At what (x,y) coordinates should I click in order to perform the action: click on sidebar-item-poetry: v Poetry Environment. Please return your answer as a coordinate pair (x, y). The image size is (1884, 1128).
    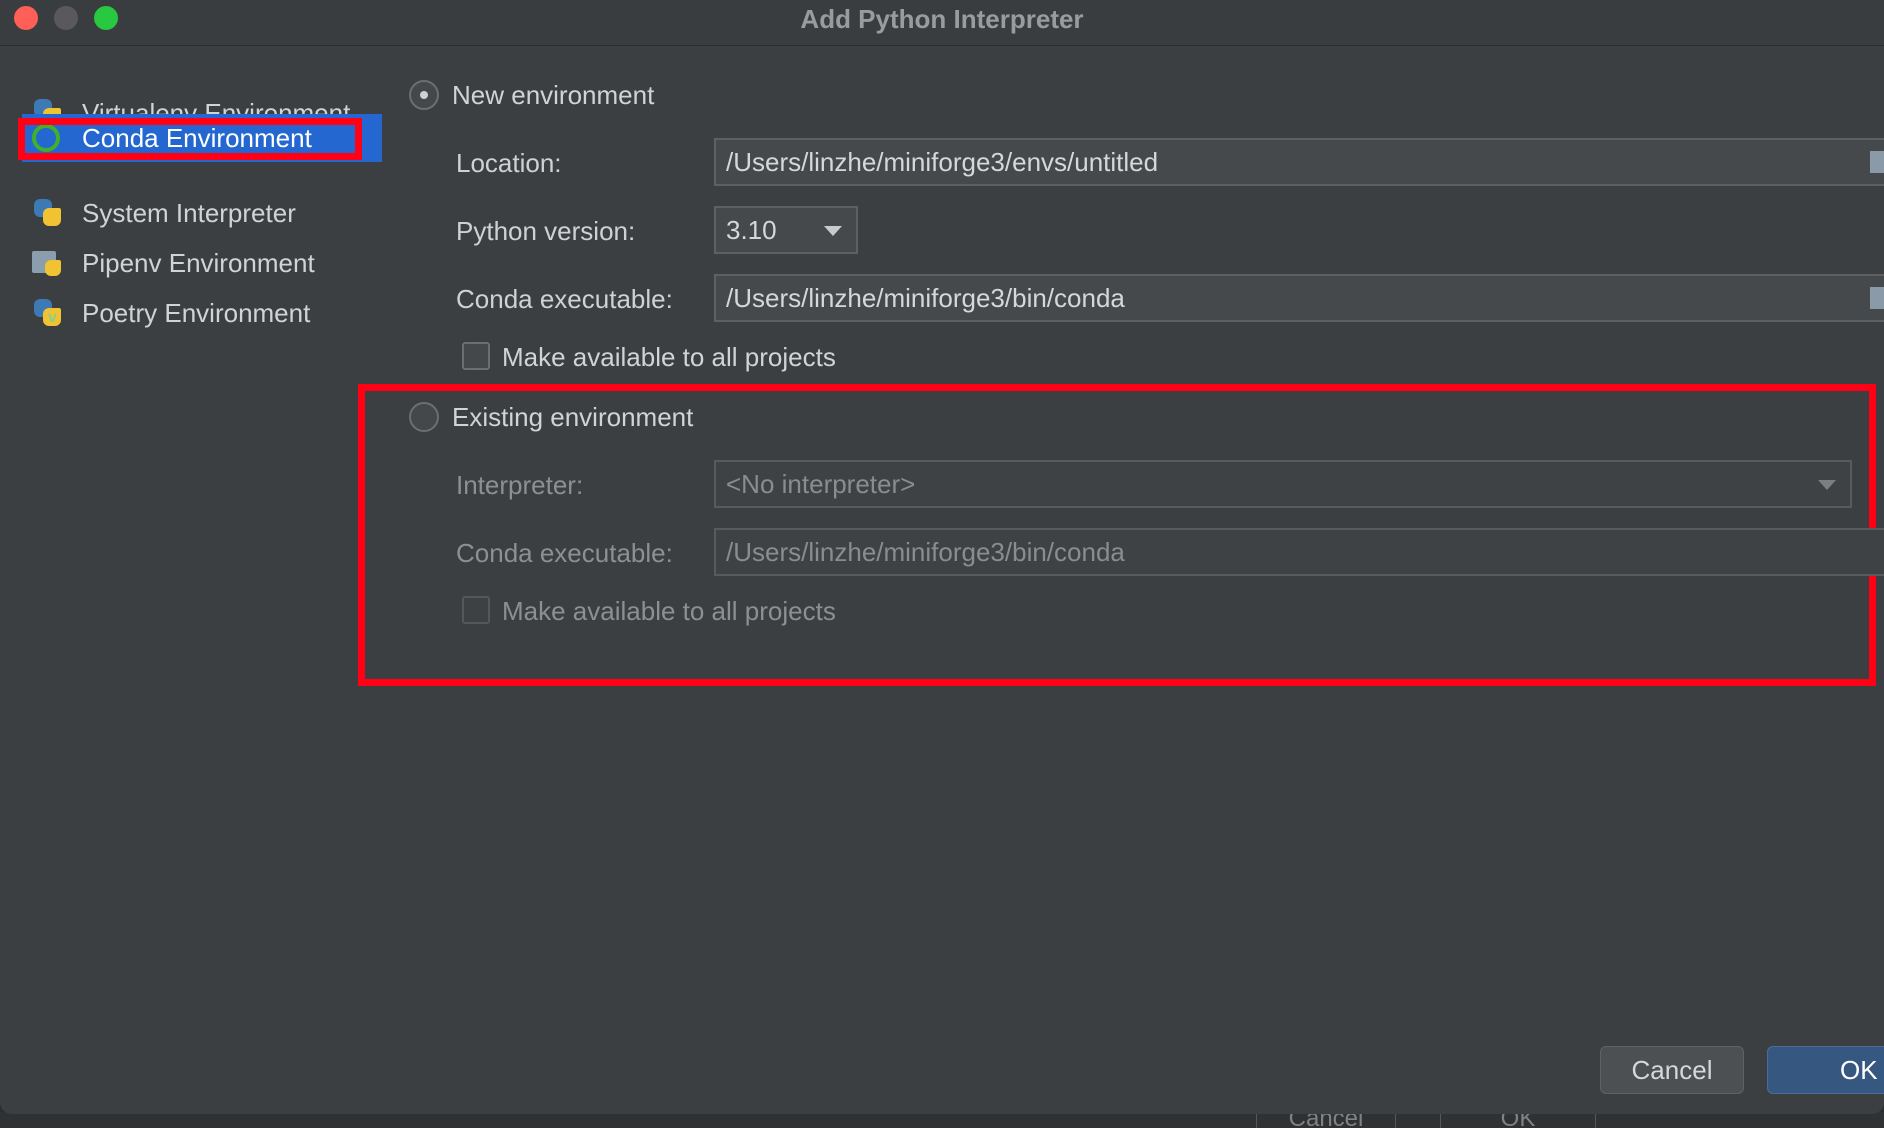
    Looking at the image, I should click on (202, 313).